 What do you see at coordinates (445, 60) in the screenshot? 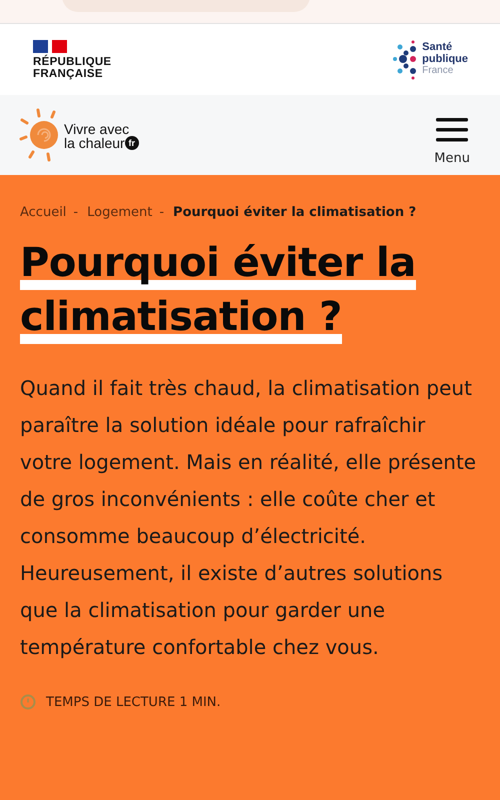
I see `logo-text: publique` at bounding box center [445, 60].